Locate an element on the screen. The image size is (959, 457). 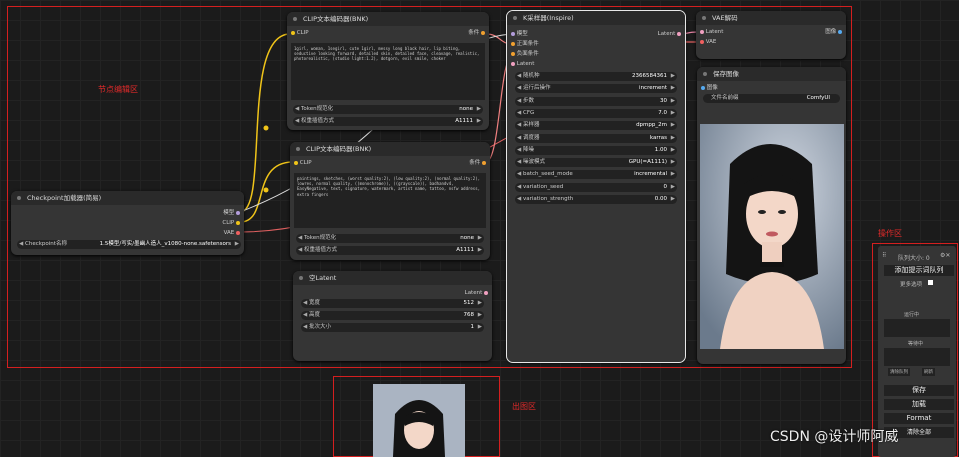
model-input-port: 模型 is located at coordinates (522, 34).